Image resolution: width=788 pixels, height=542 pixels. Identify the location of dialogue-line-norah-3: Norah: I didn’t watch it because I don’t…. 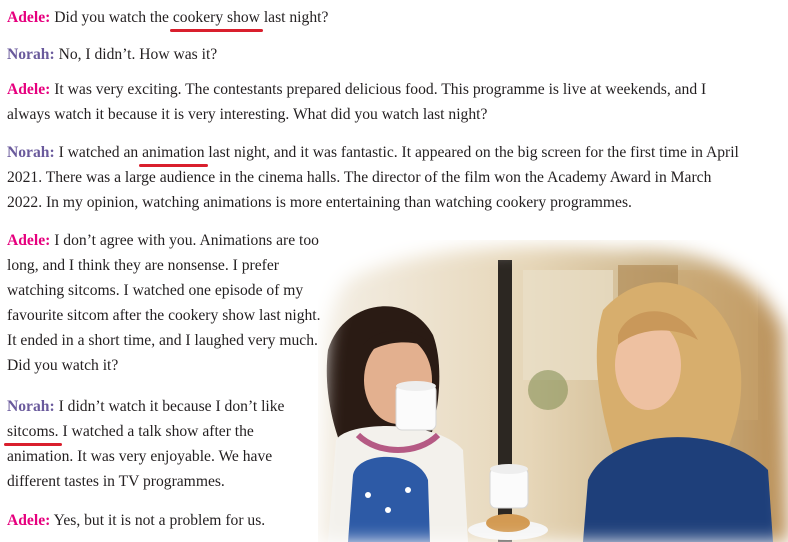
(155, 444).